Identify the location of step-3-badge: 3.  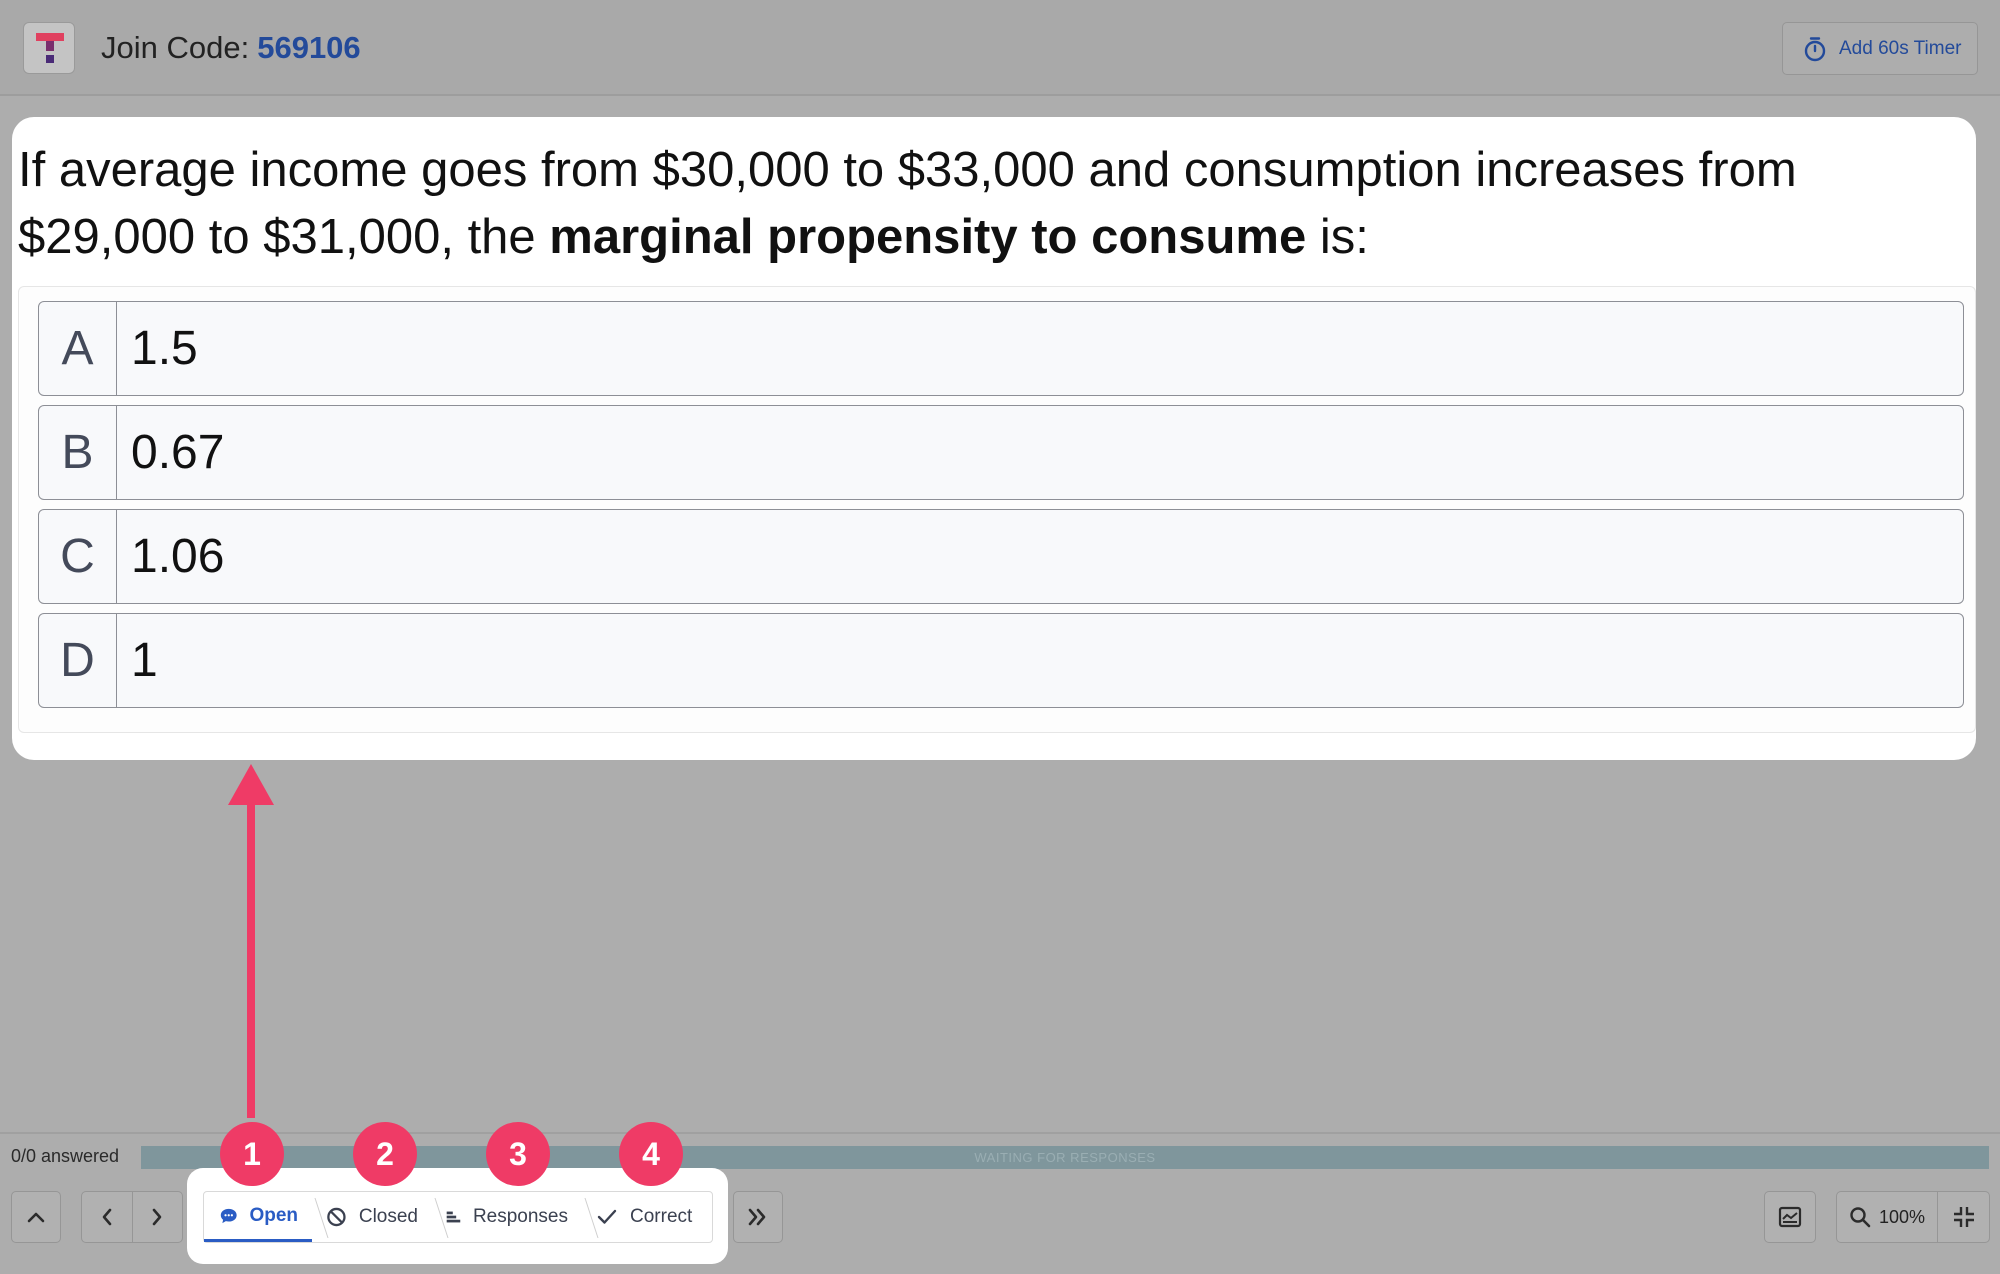
(518, 1154).